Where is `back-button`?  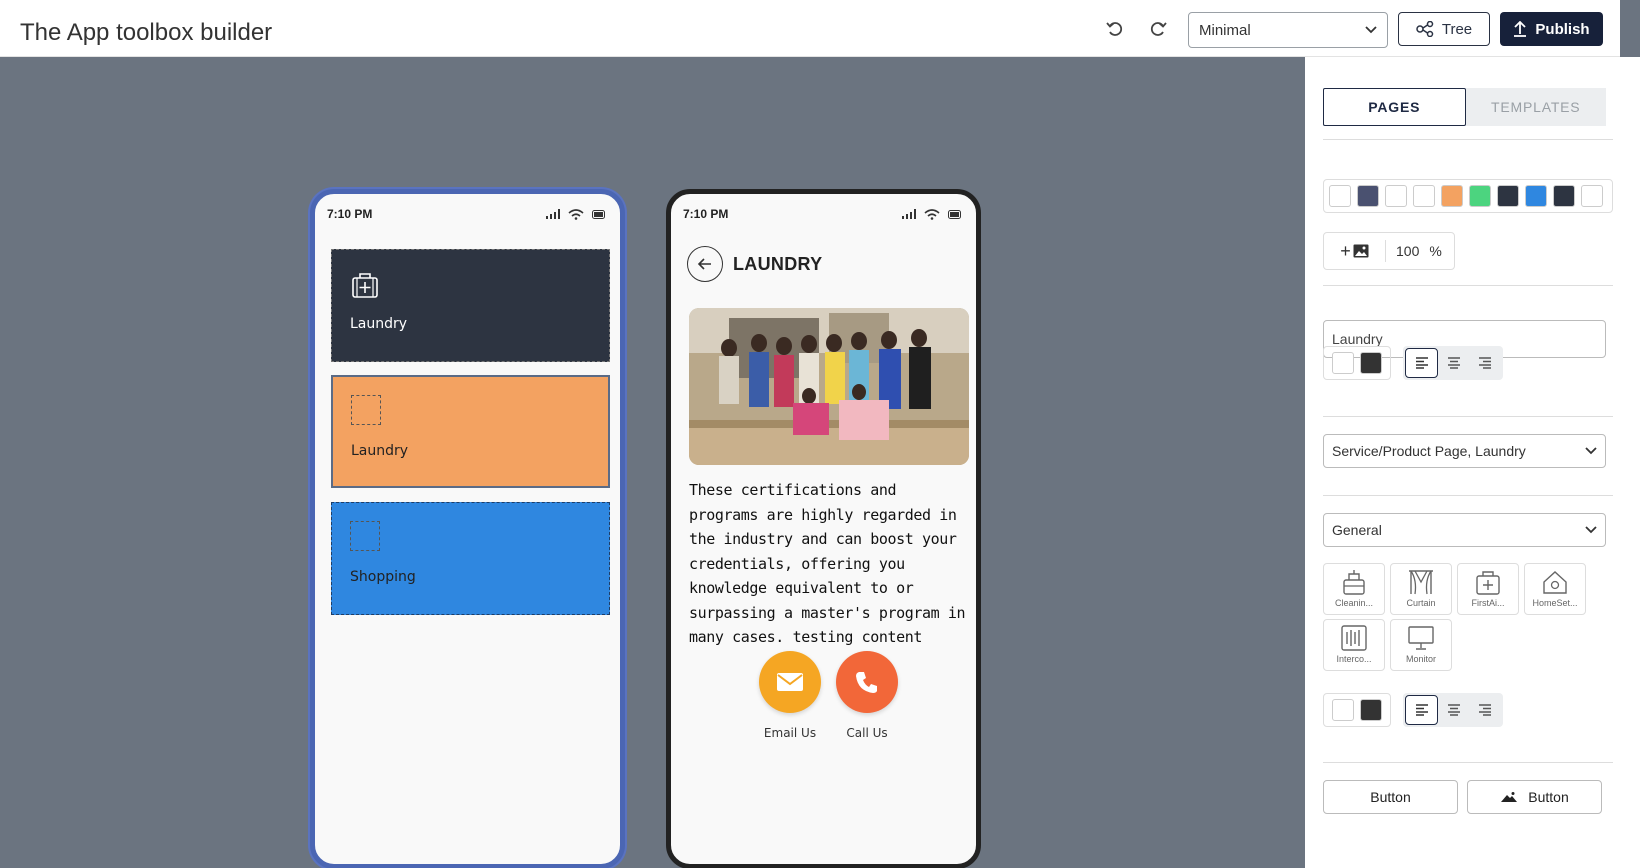
back-button is located at coordinates (705, 264).